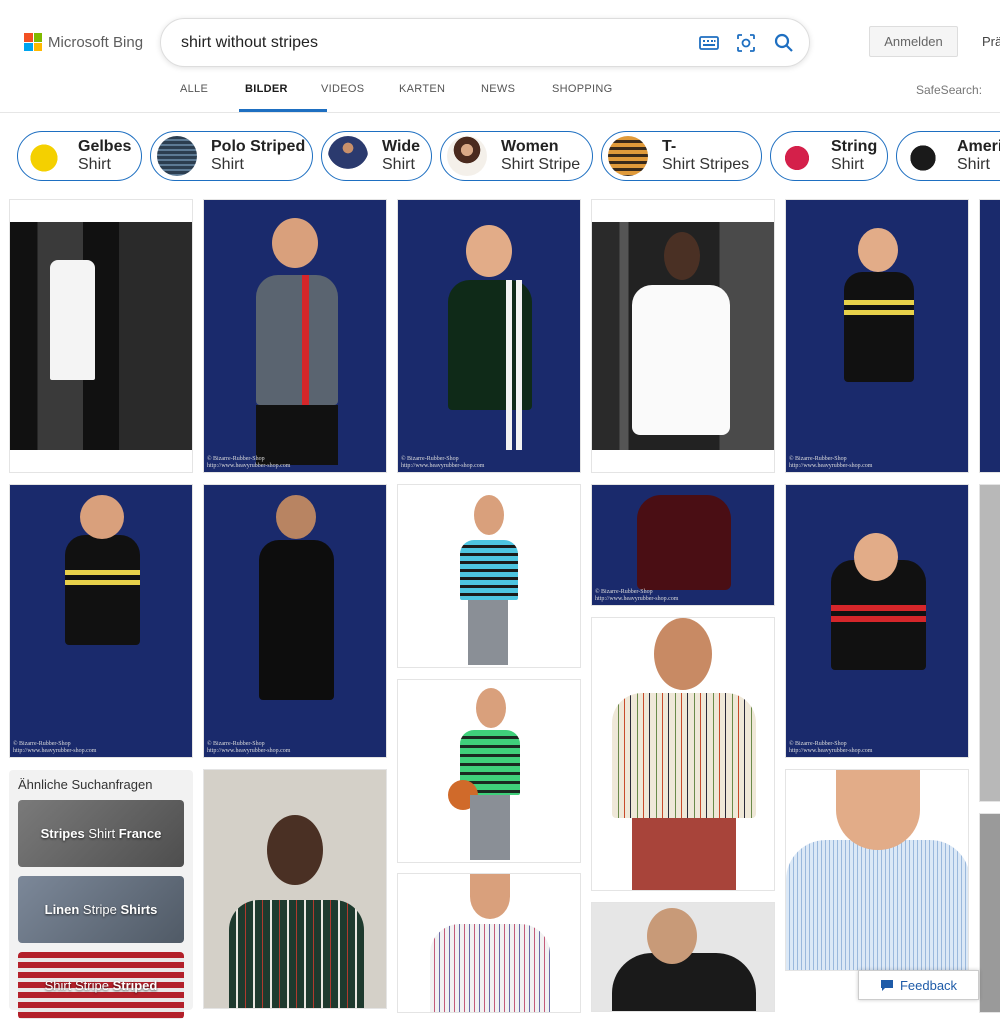 The image size is (1000, 1019). Describe the element at coordinates (440, 97) in the screenshot. I see `tab-karten: KARTEN` at that location.